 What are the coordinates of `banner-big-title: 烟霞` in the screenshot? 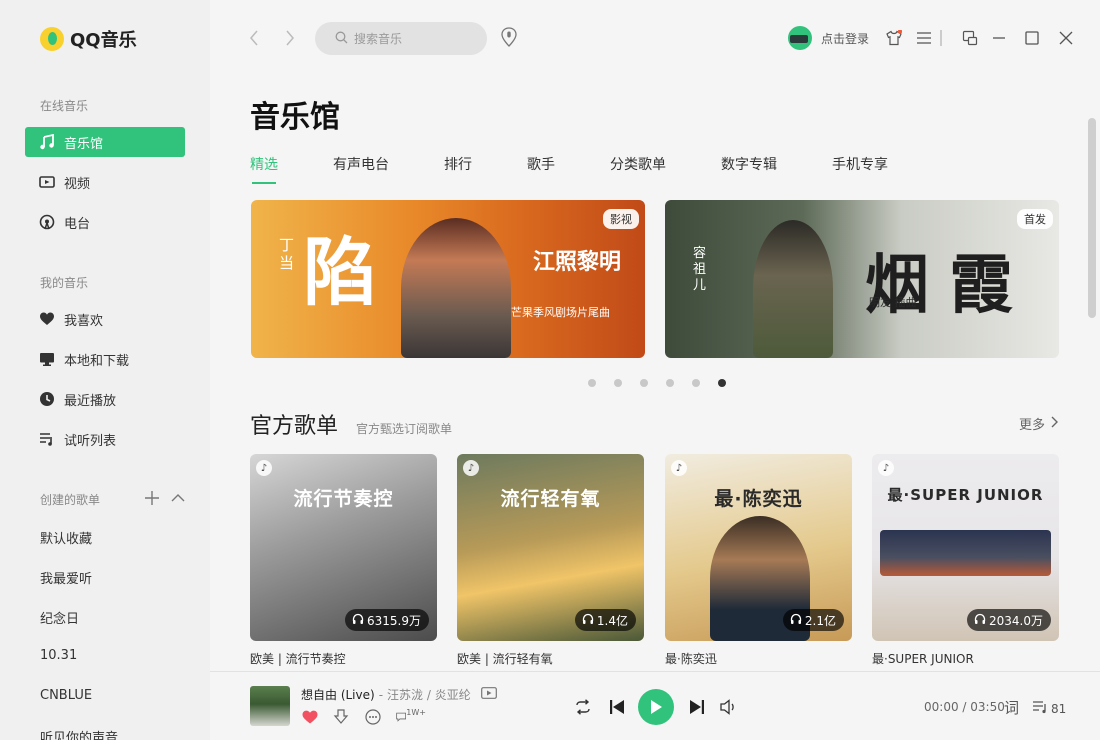 It's located at (949, 285).